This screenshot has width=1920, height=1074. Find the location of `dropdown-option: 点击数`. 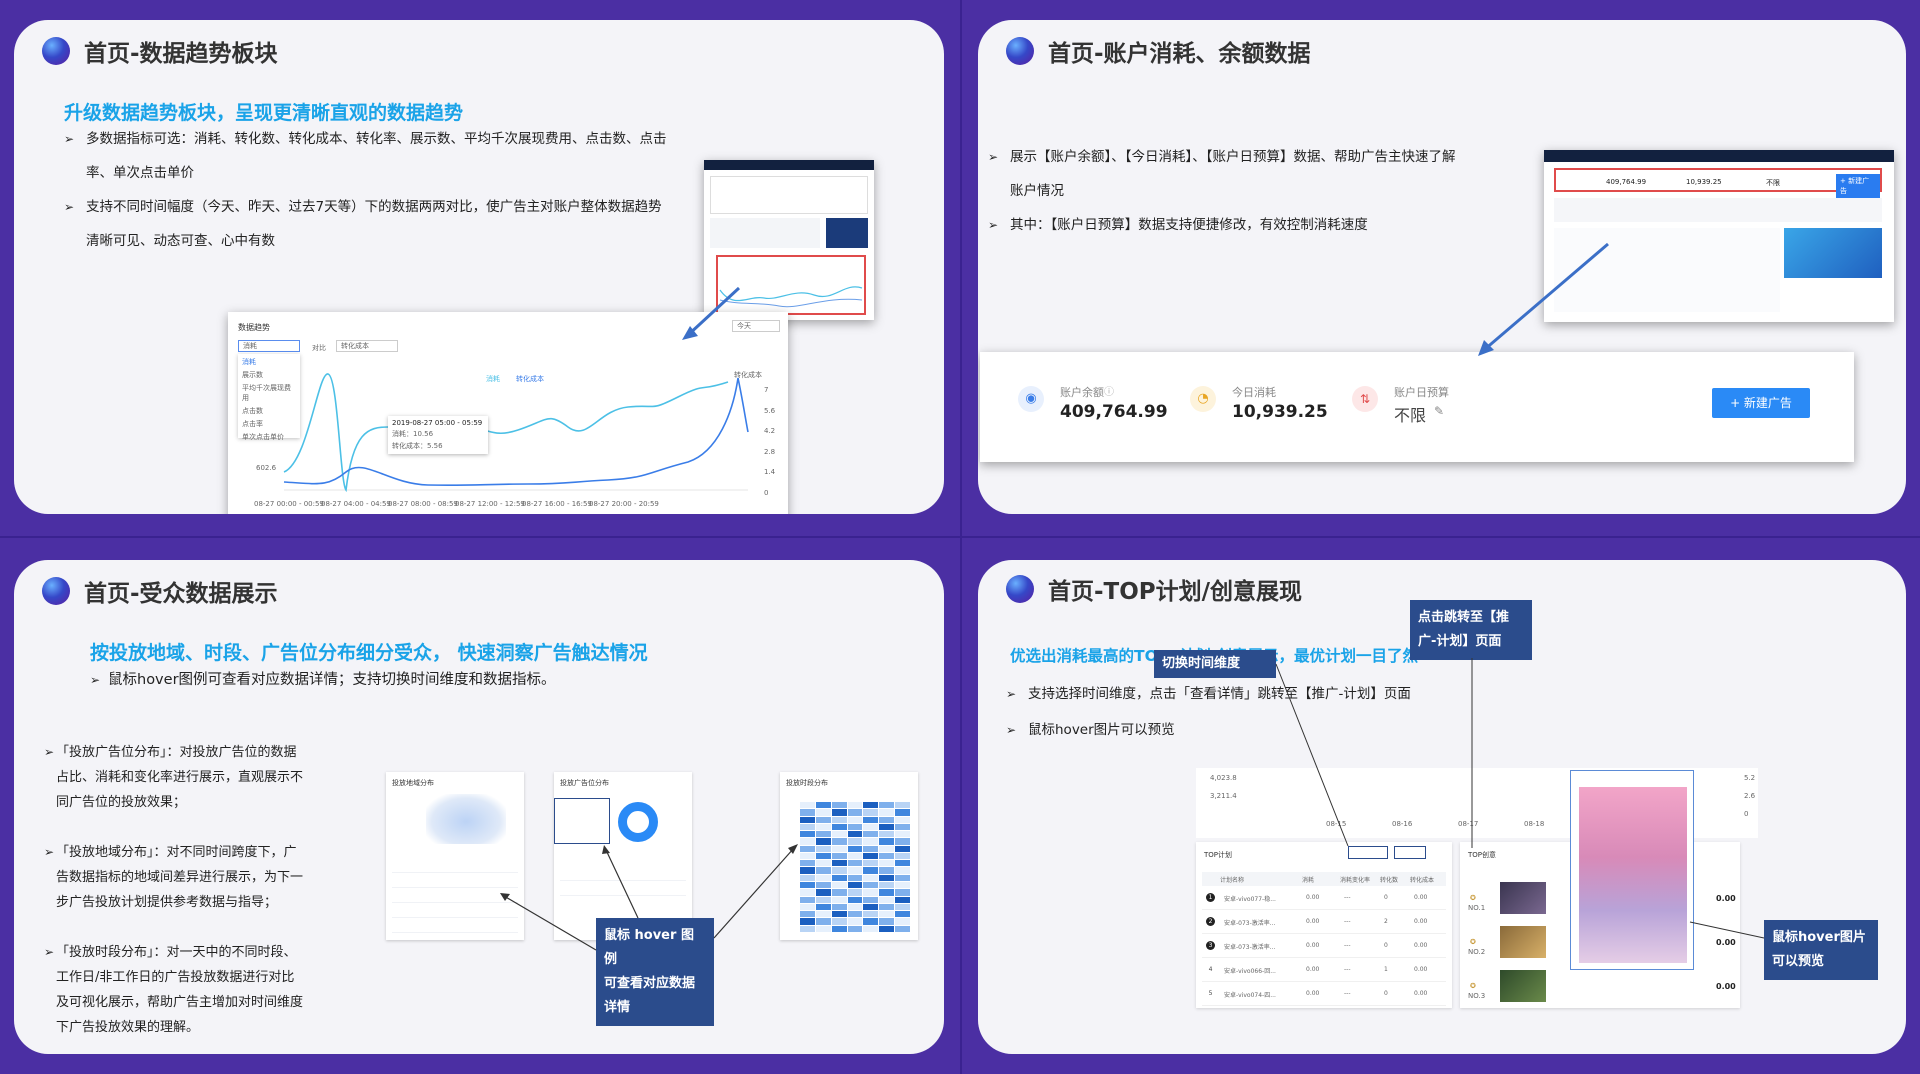

dropdown-option: 点击数 is located at coordinates (269, 409).